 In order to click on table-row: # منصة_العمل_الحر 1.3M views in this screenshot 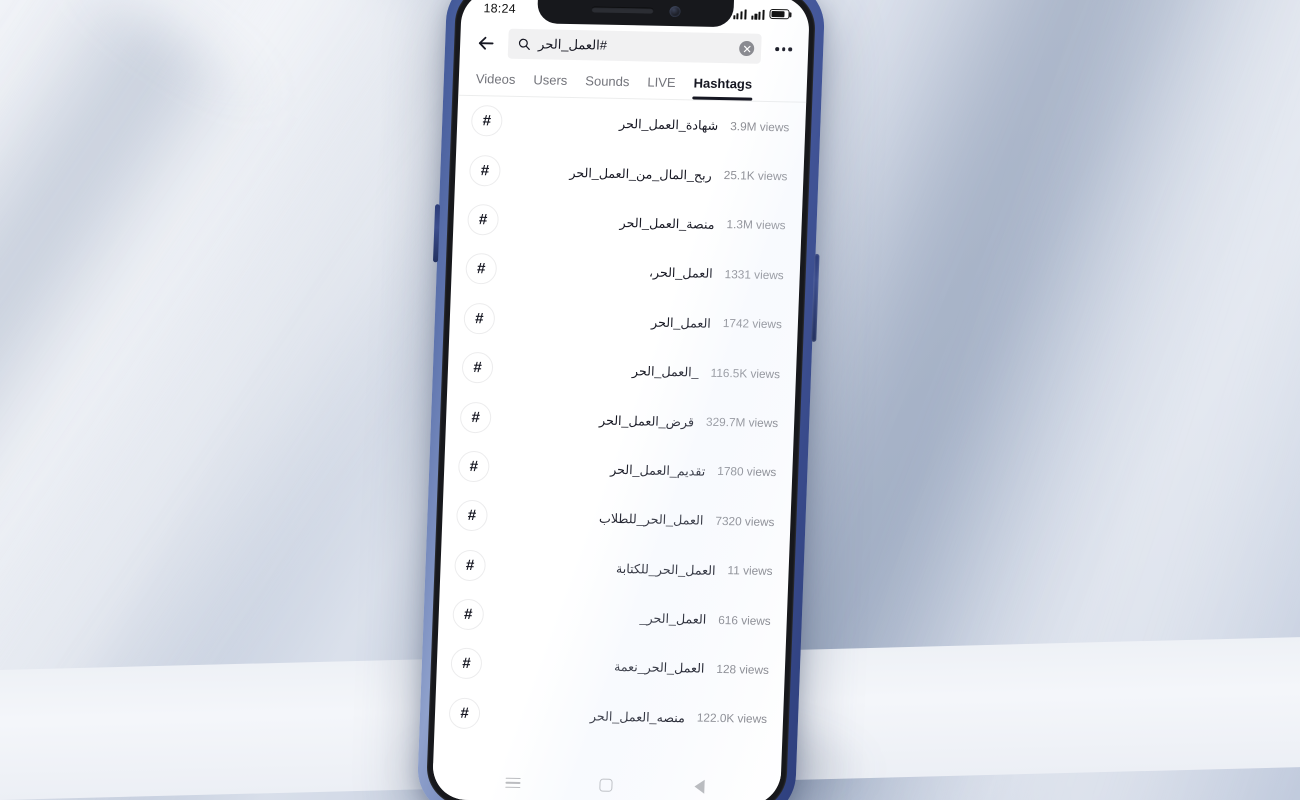, I will do `click(628, 222)`.